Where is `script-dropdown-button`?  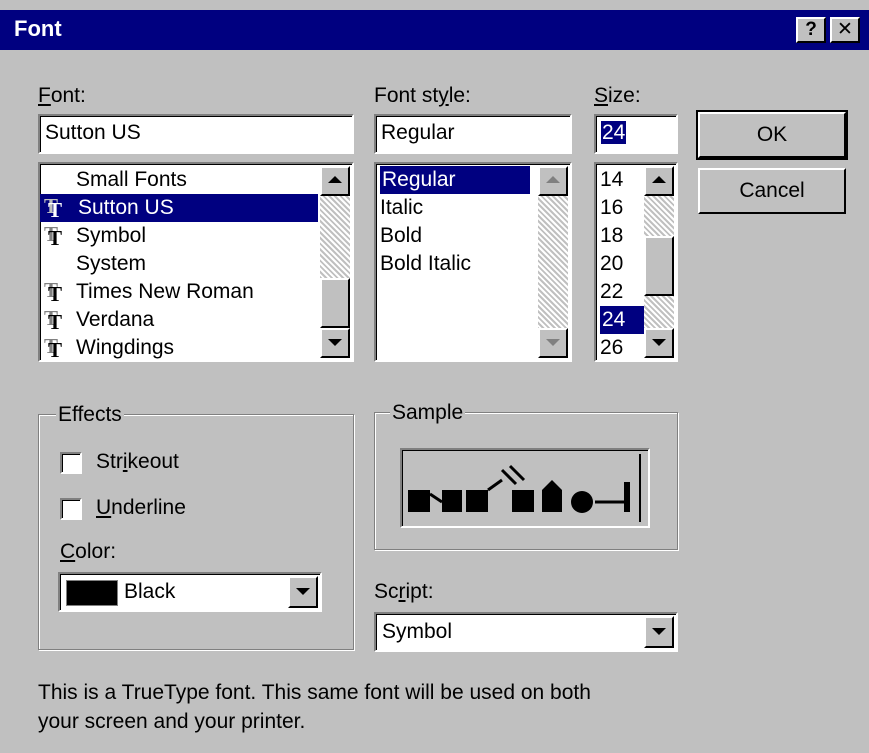 script-dropdown-button is located at coordinates (659, 632).